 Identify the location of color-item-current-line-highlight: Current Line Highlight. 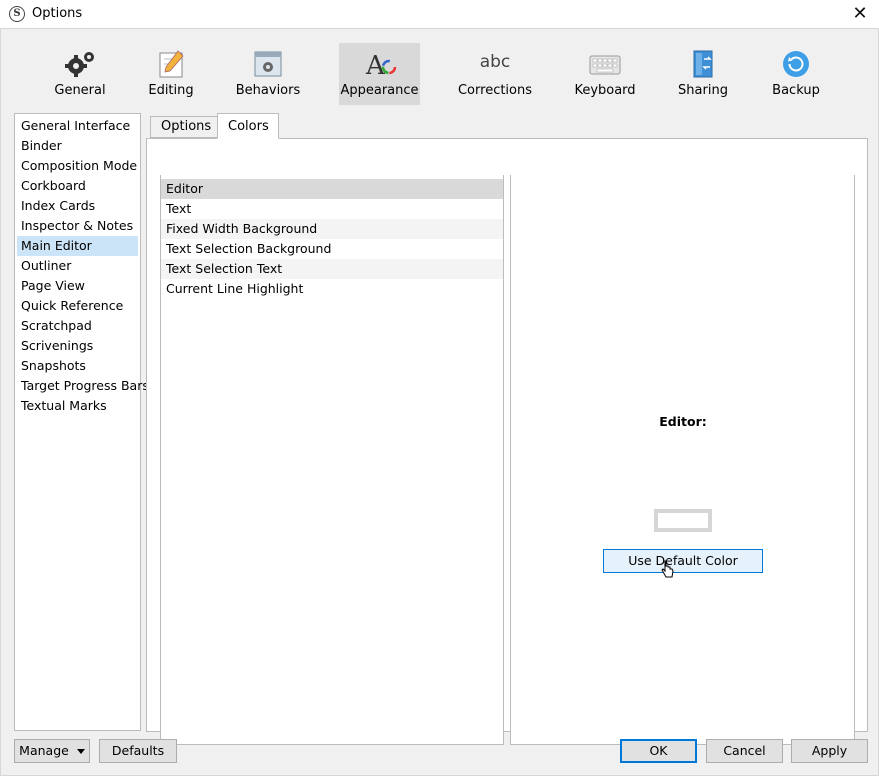
(332, 289).